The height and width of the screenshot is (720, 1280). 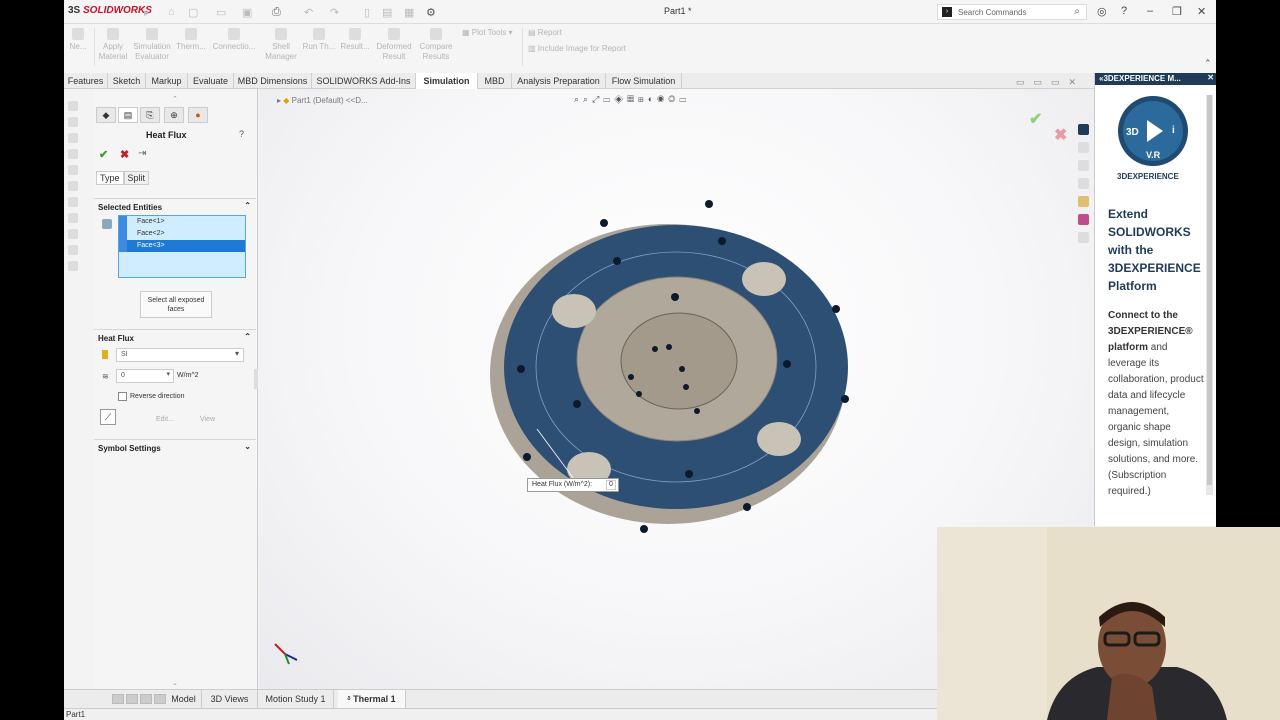 I want to click on panel-resize-handle: ⌄, so click(x=175, y=683).